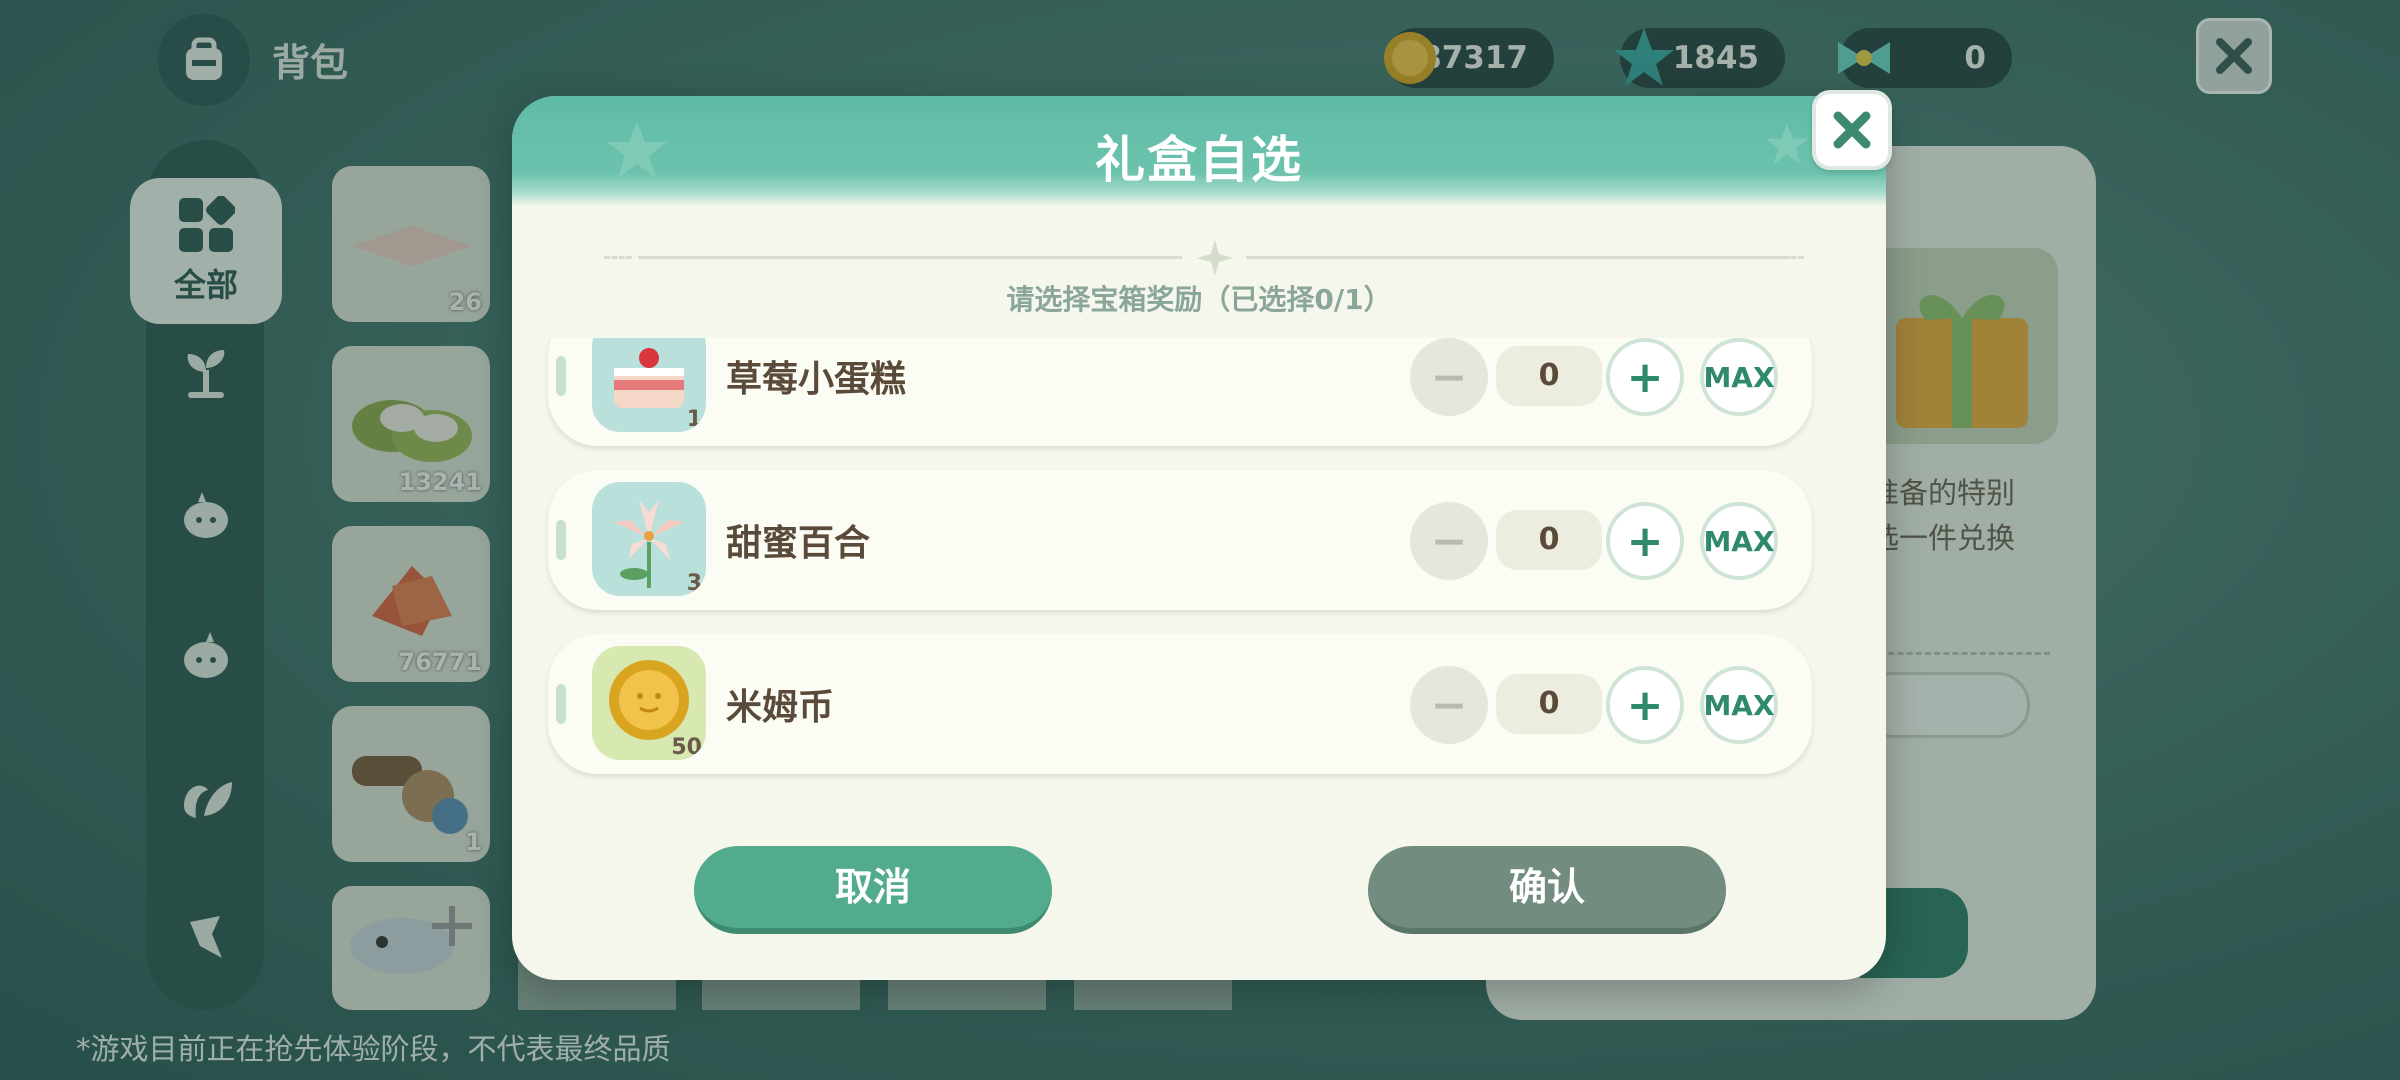 This screenshot has width=2400, height=1080. What do you see at coordinates (1199, 160) in the screenshot?
I see `dialog-title: 礼盒自选` at bounding box center [1199, 160].